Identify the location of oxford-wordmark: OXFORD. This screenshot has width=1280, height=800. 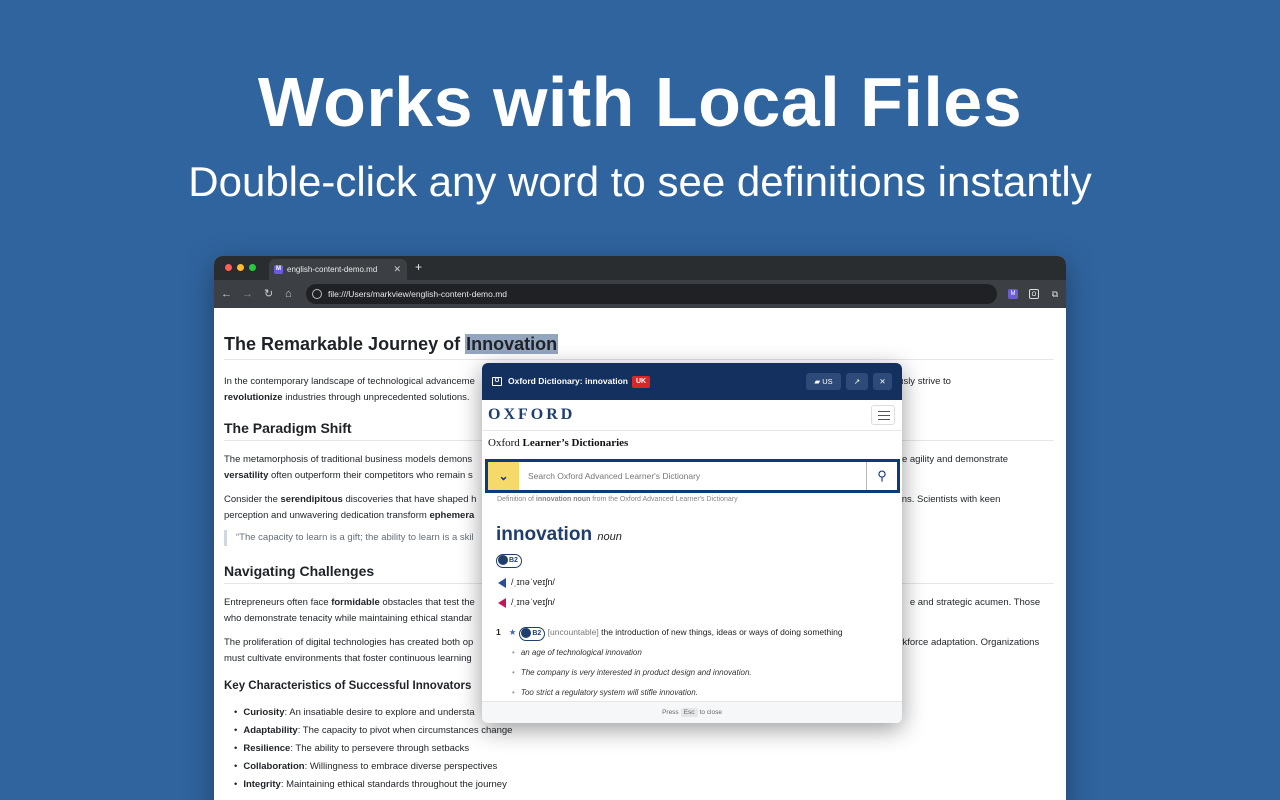
(532, 414).